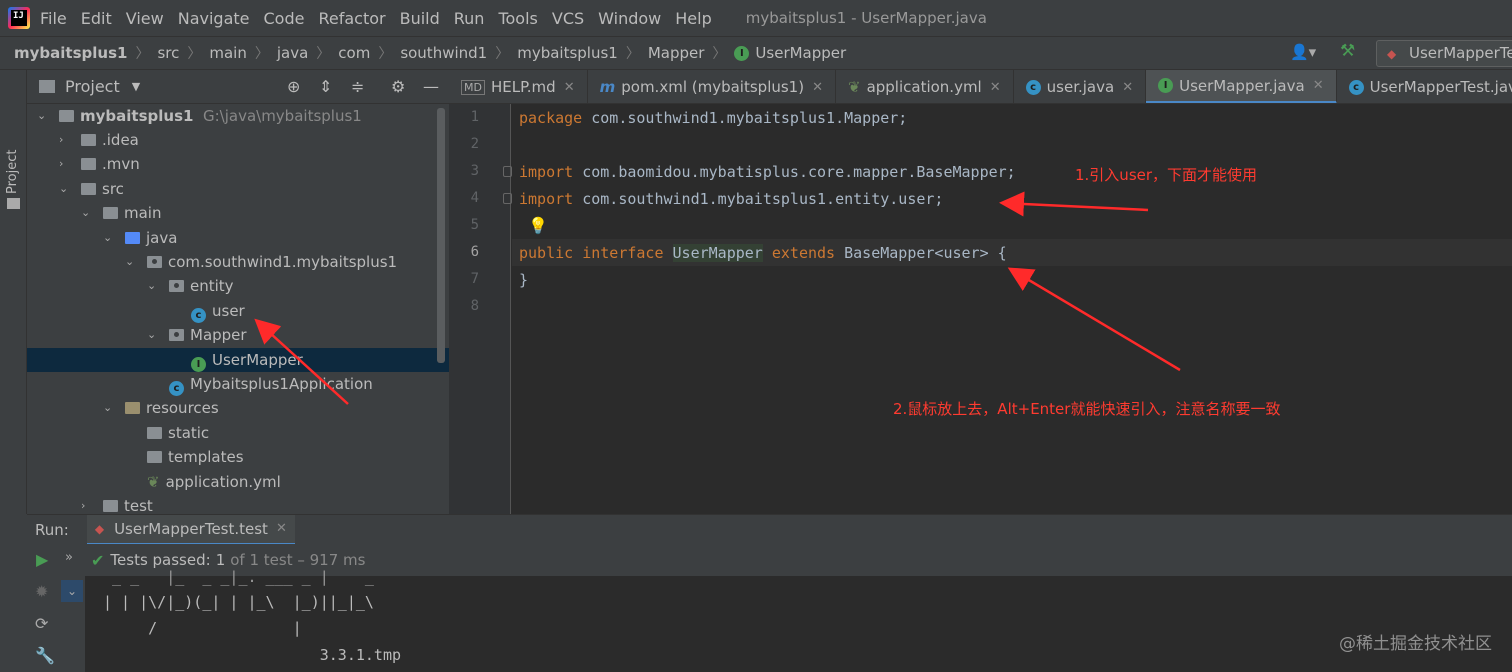 The image size is (1512, 672). Describe the element at coordinates (712, 86) in the screenshot. I see `tab-pom-xml: m pom.xml (mybaitsplus1) ✕` at that location.